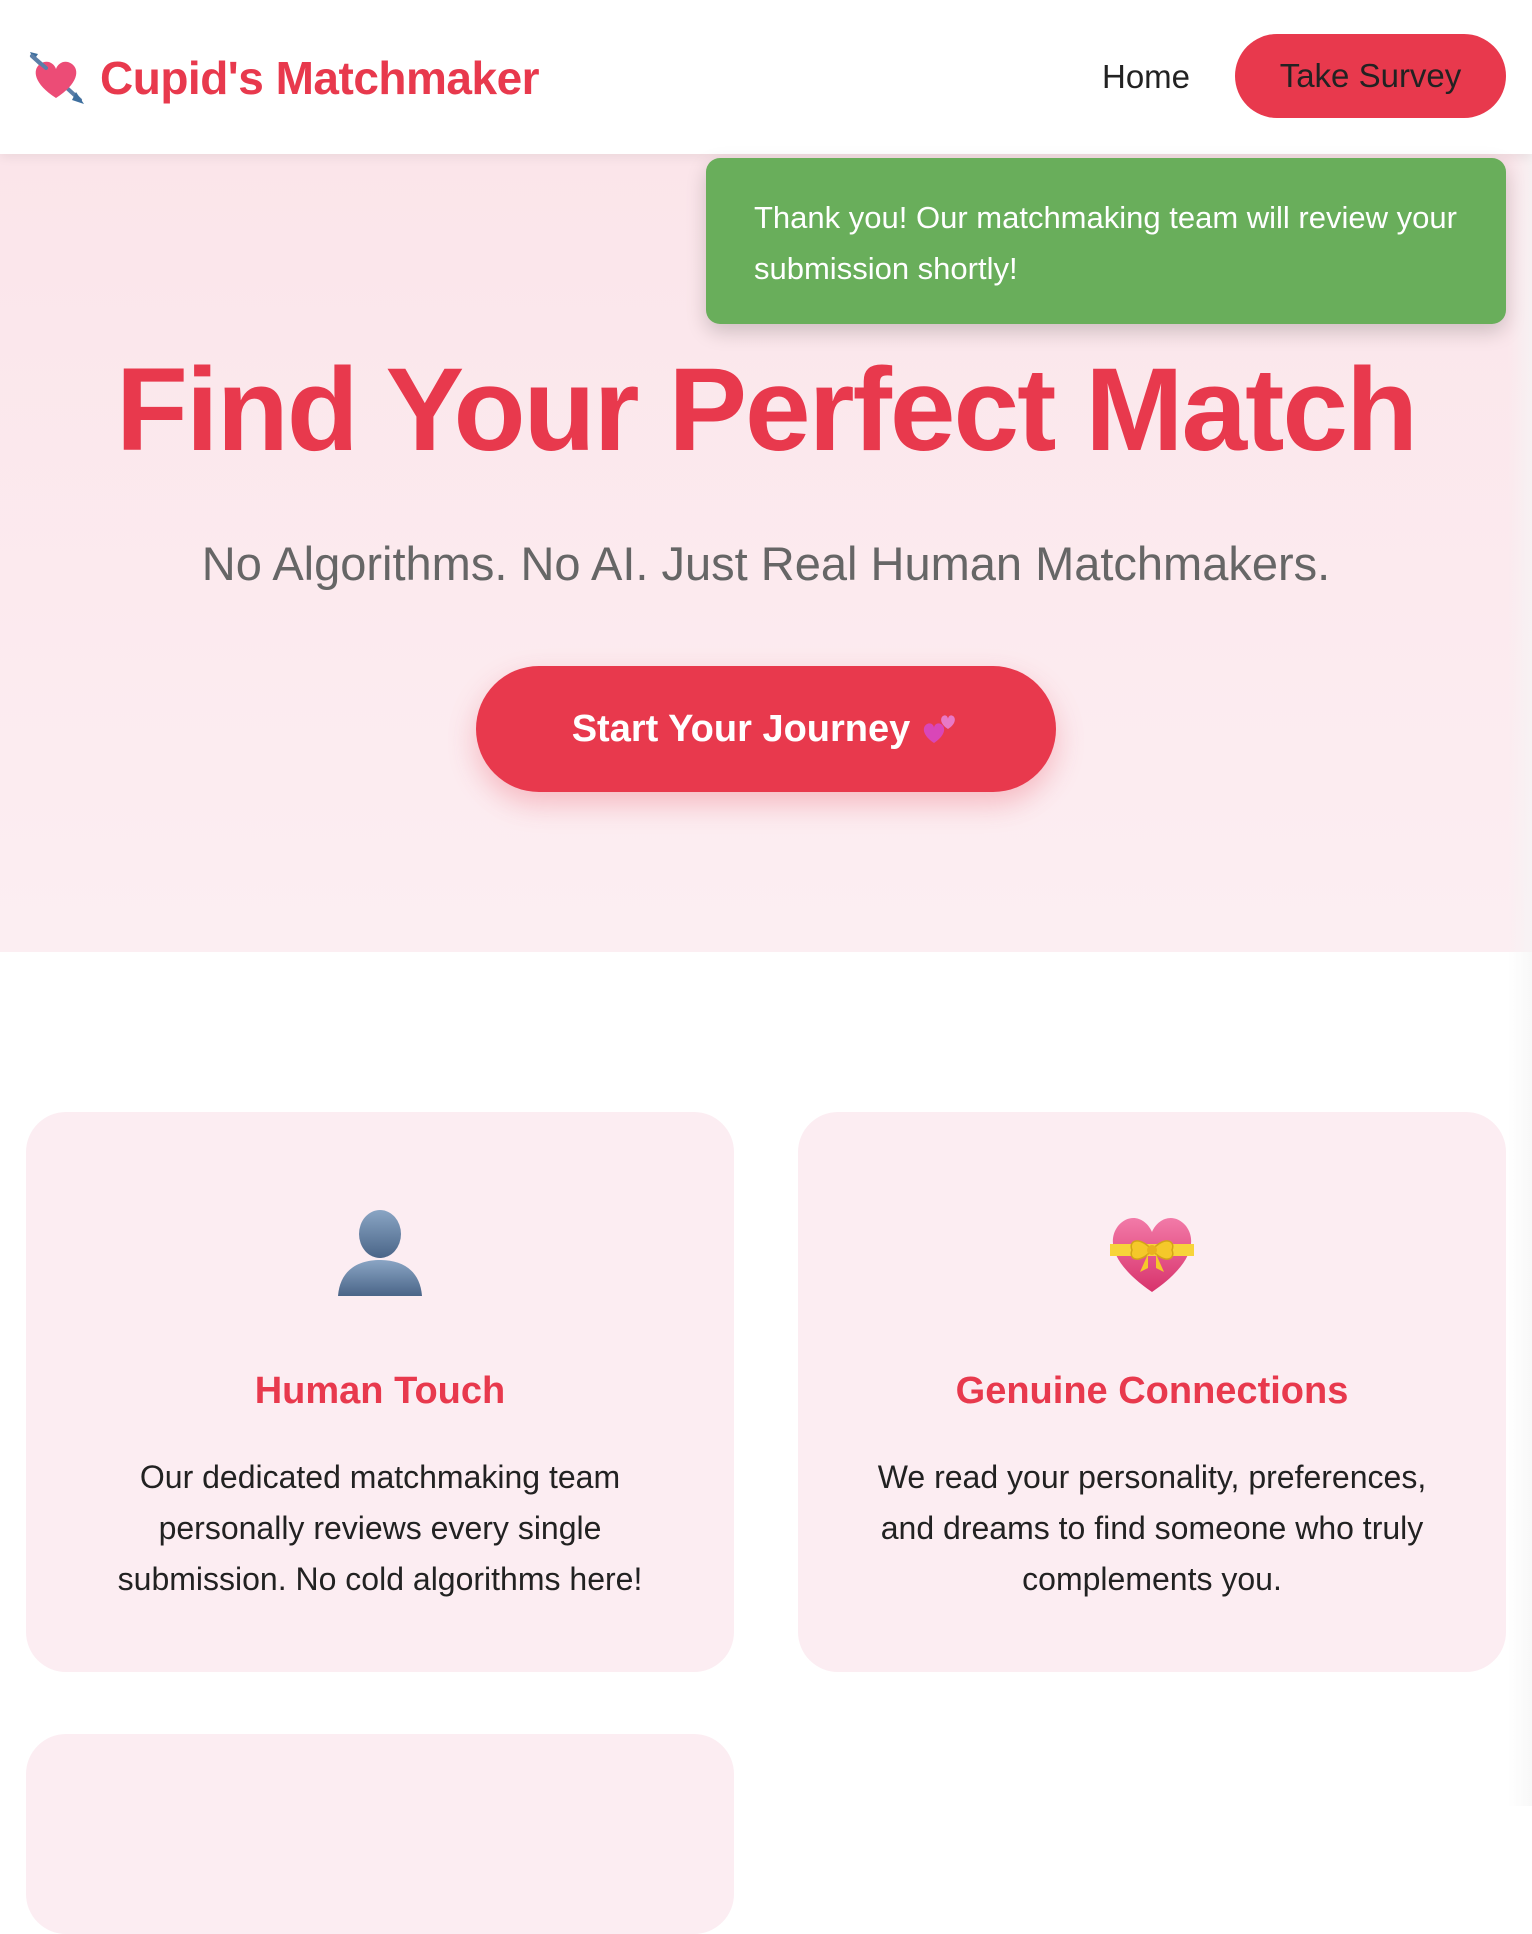  I want to click on person-silhouette-icon, so click(380, 1253).